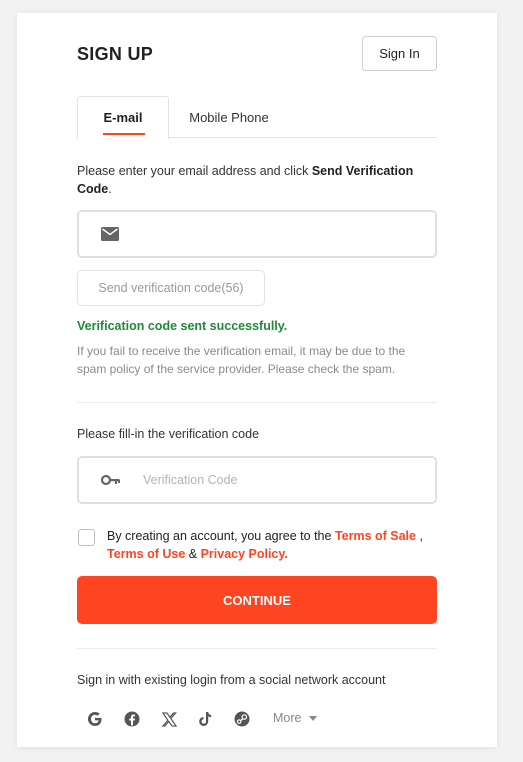  I want to click on instruction-suffix: ., so click(110, 189).